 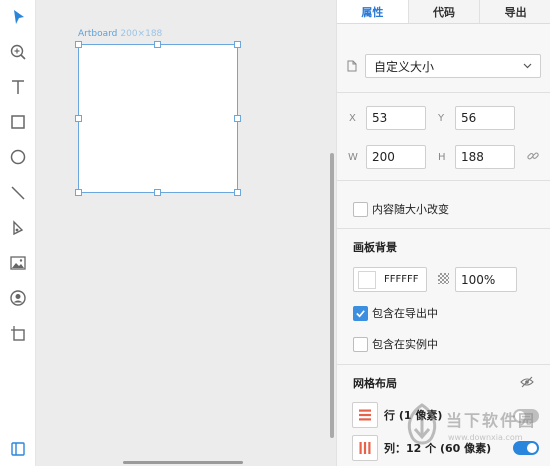 What do you see at coordinates (157, 44) in the screenshot?
I see `resize-handle-top` at bounding box center [157, 44].